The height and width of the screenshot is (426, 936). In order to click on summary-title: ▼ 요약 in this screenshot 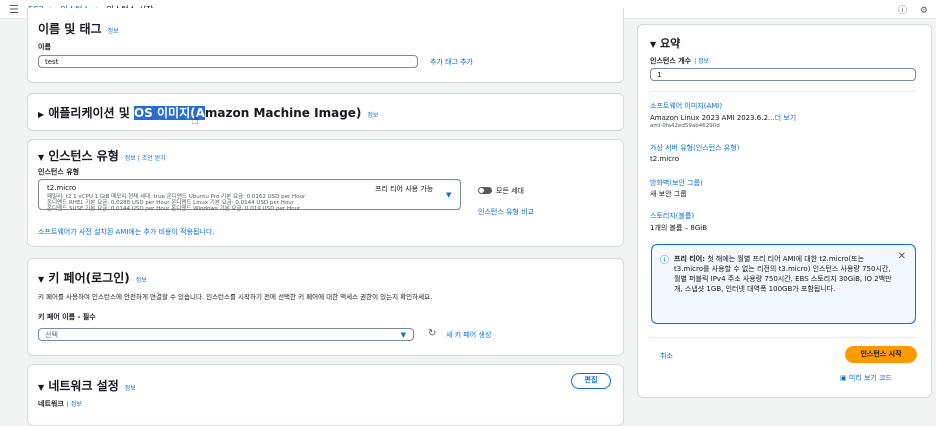, I will do `click(665, 43)`.